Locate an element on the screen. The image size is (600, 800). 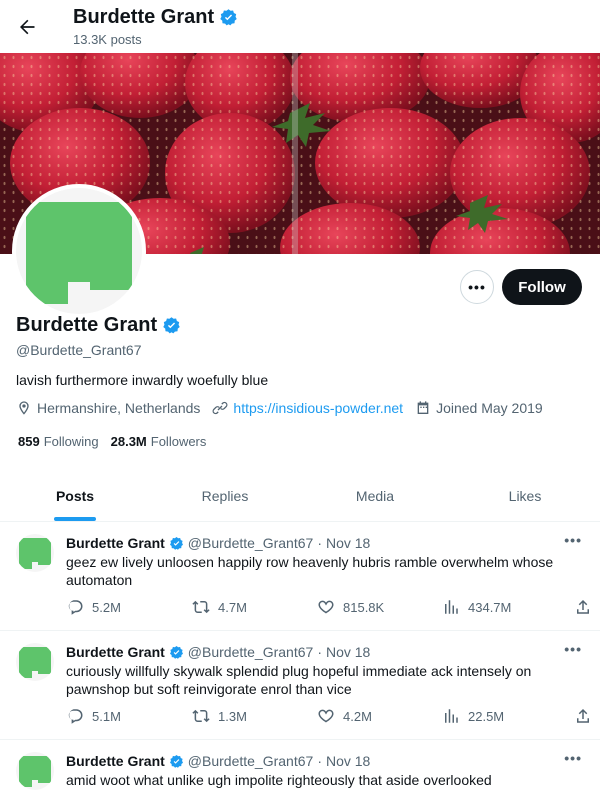
followers-label: Followers is located at coordinates (178, 441).